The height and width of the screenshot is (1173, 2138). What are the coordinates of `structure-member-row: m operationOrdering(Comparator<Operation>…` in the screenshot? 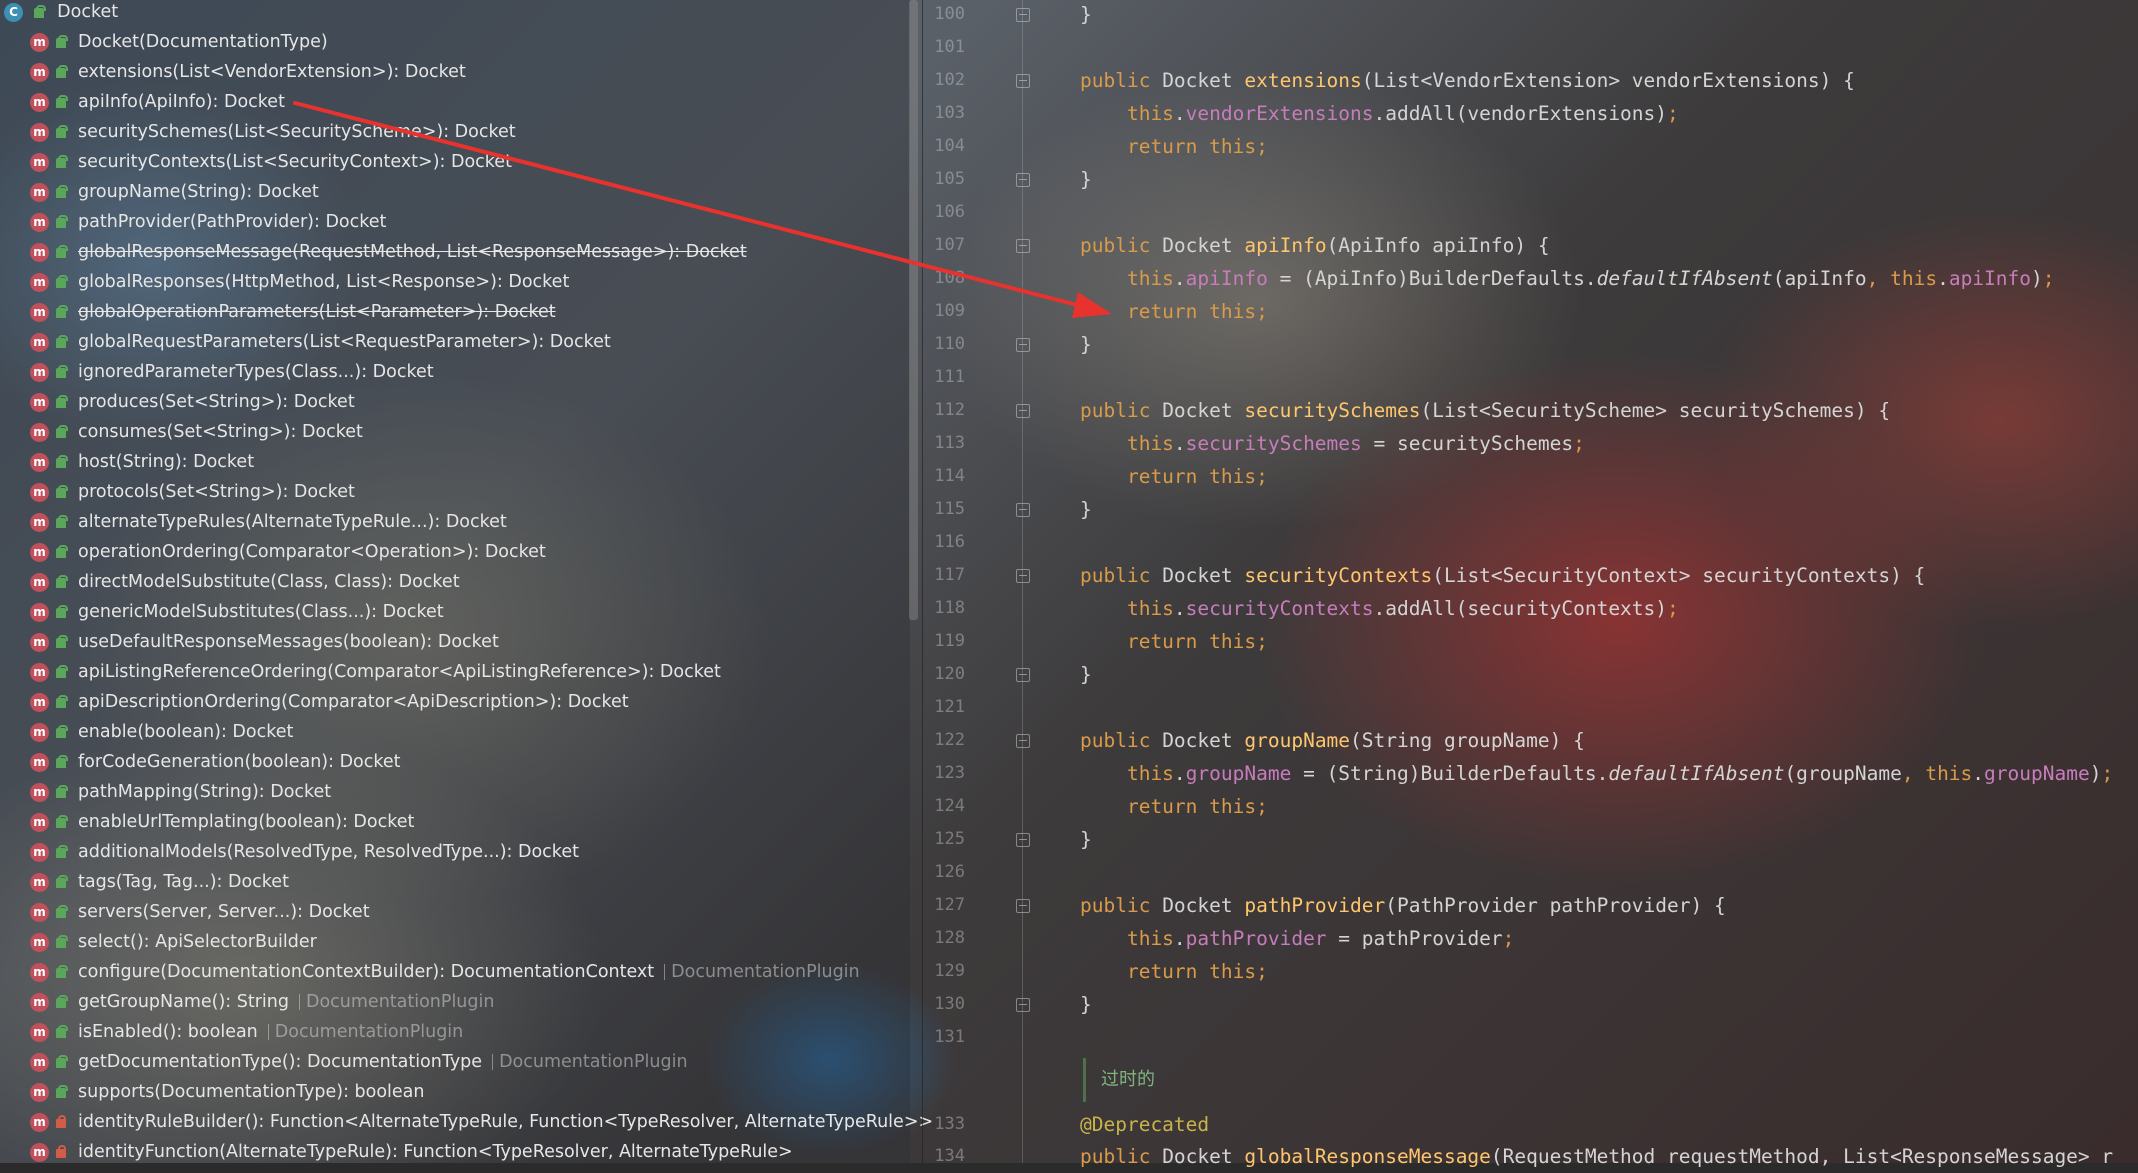 It's located at (288, 552).